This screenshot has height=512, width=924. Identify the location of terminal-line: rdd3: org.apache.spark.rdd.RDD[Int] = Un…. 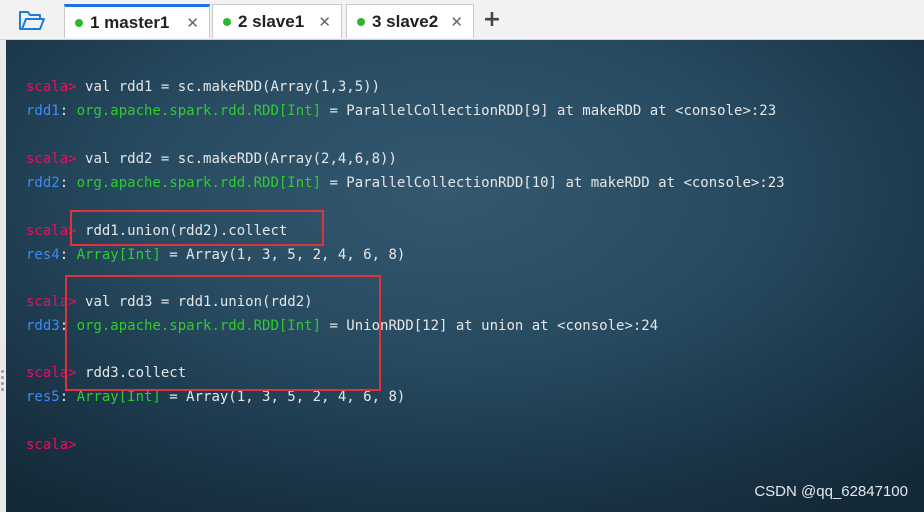
(342, 326).